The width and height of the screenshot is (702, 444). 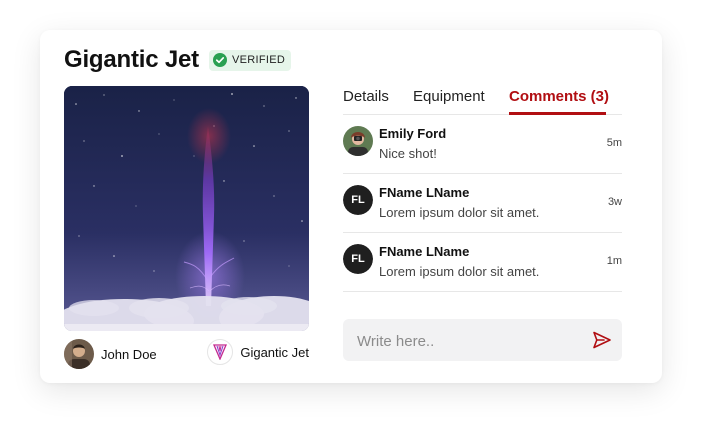 What do you see at coordinates (408, 153) in the screenshot?
I see `comment-text: Nice shot!` at bounding box center [408, 153].